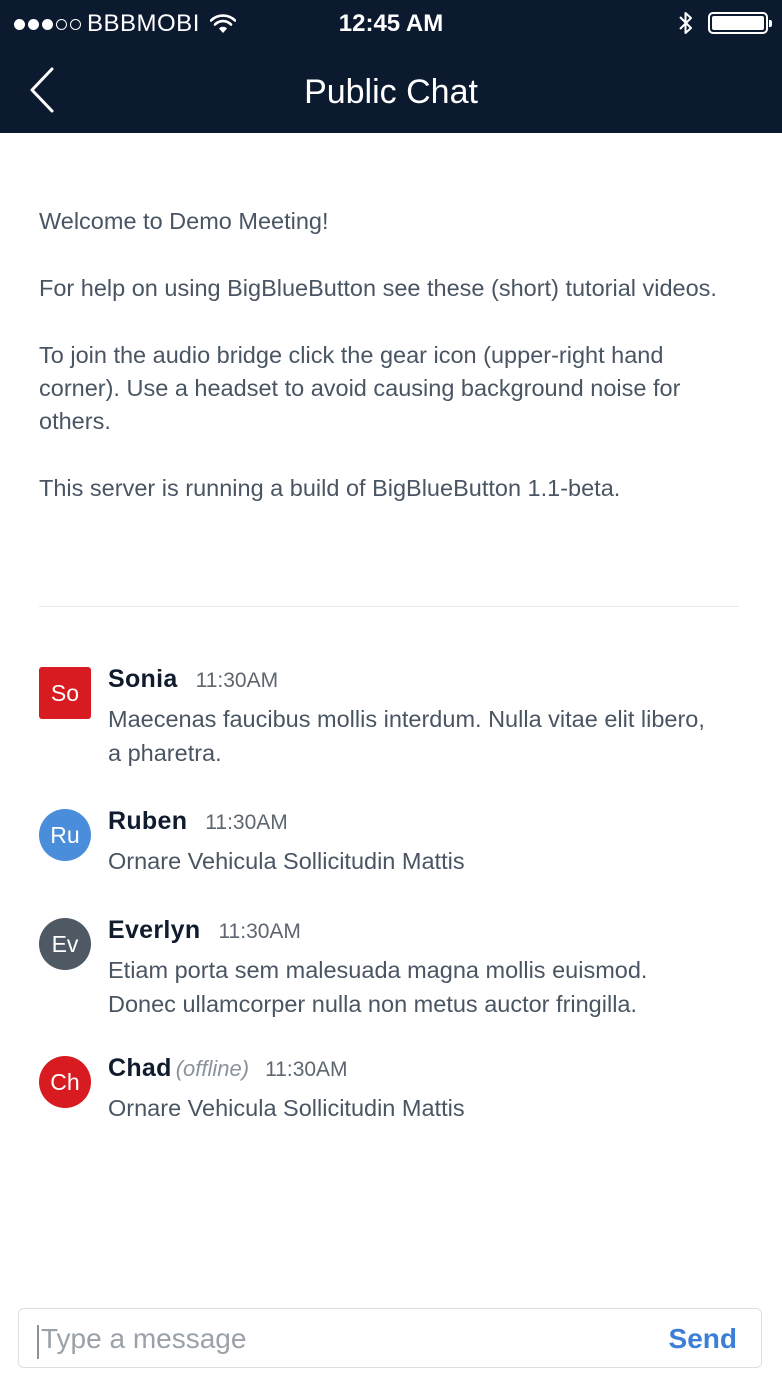 This screenshot has width=782, height=1390. What do you see at coordinates (65, 693) in the screenshot?
I see `avatar: So` at bounding box center [65, 693].